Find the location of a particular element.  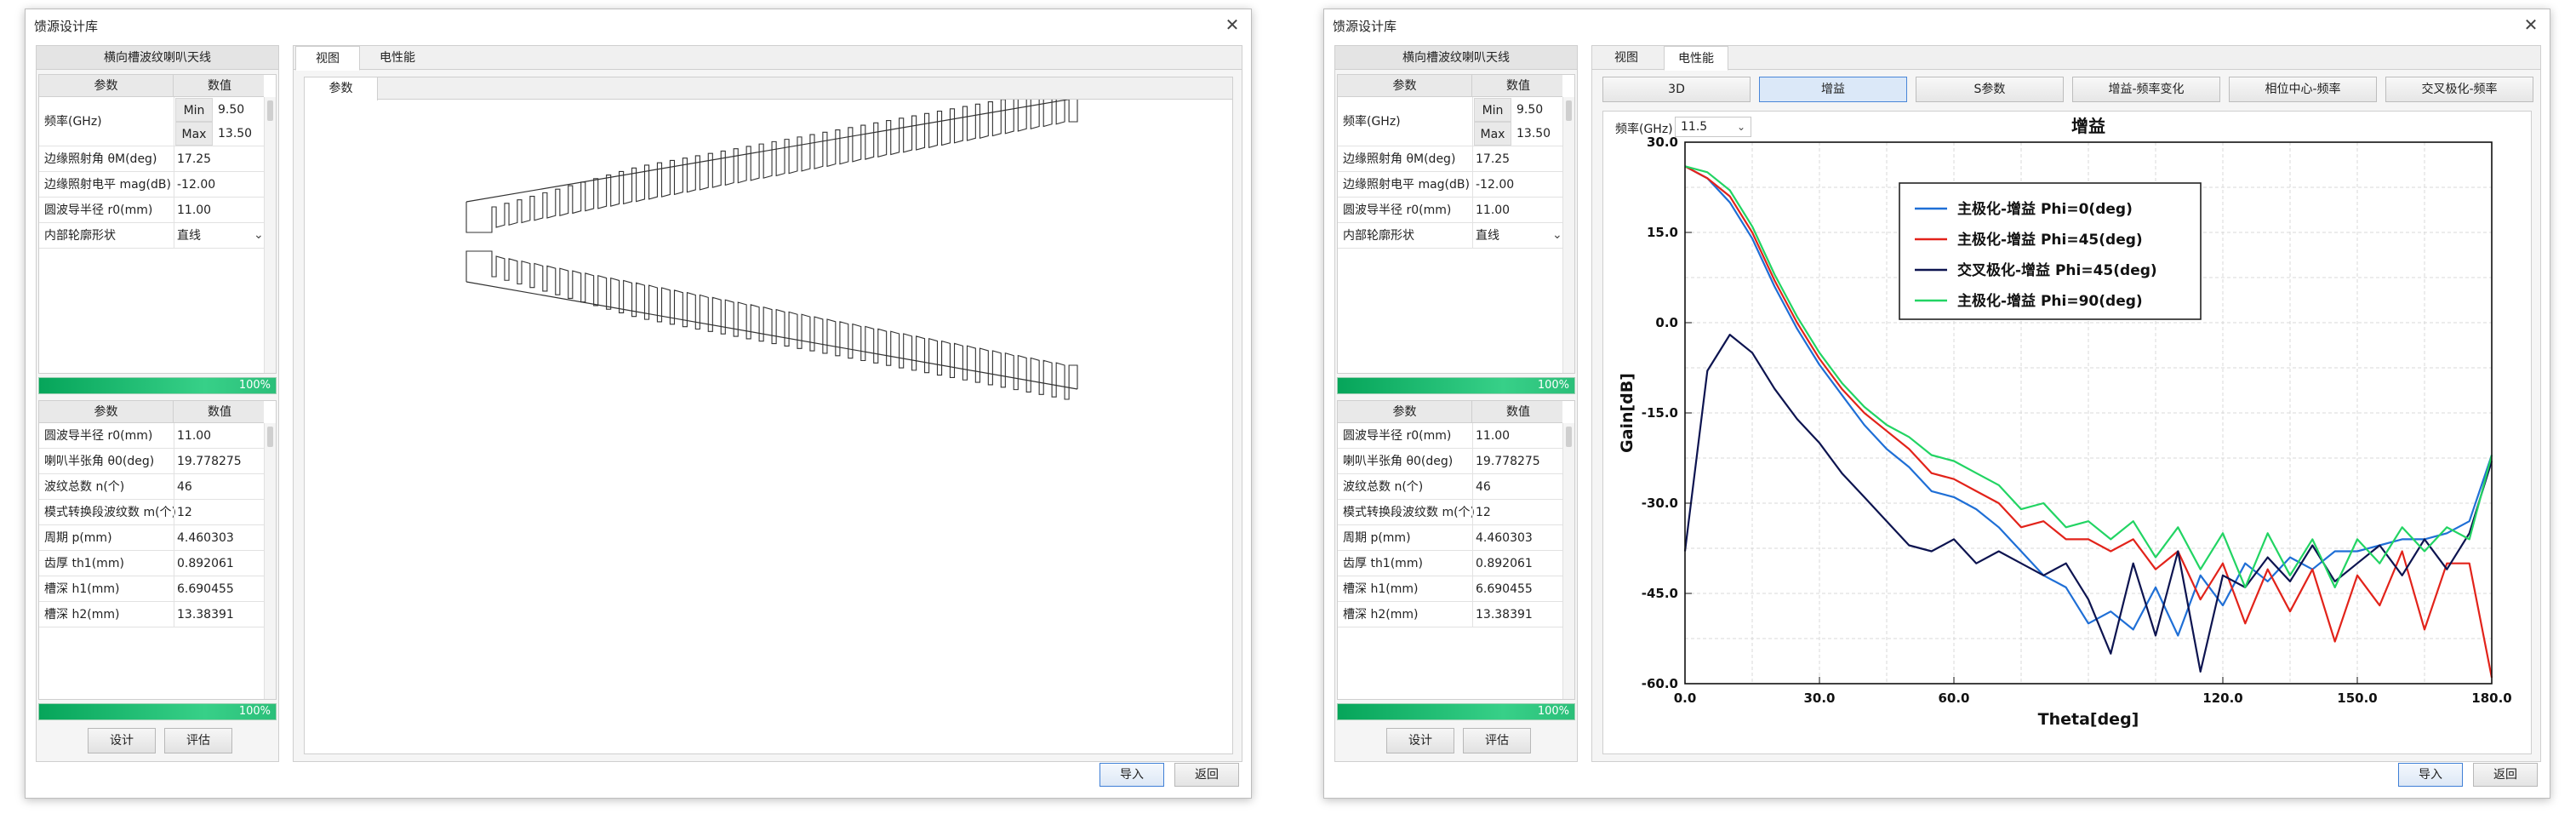

frequency-select: 11.5 ⌄ is located at coordinates (1713, 127).